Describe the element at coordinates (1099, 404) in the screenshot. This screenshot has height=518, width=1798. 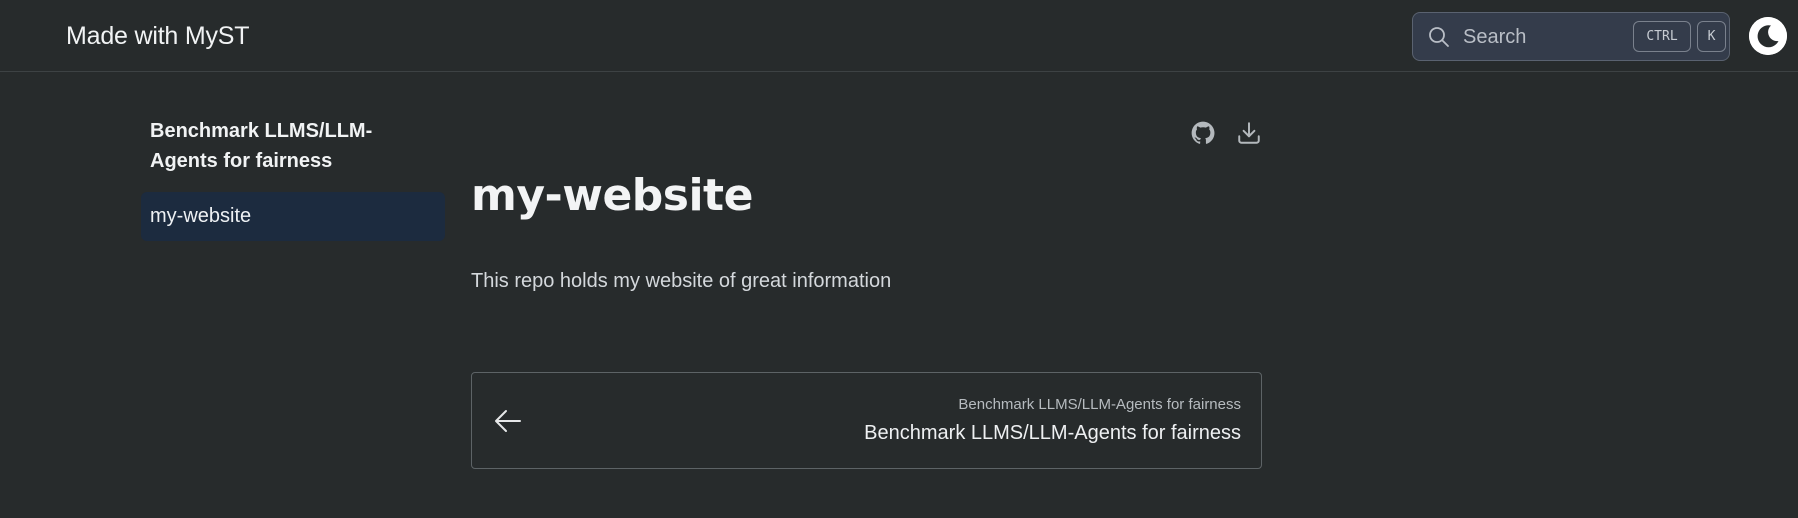
I see `previous-page-subtitle: Benchmark LLMS/LLM-Agents for fairness` at that location.